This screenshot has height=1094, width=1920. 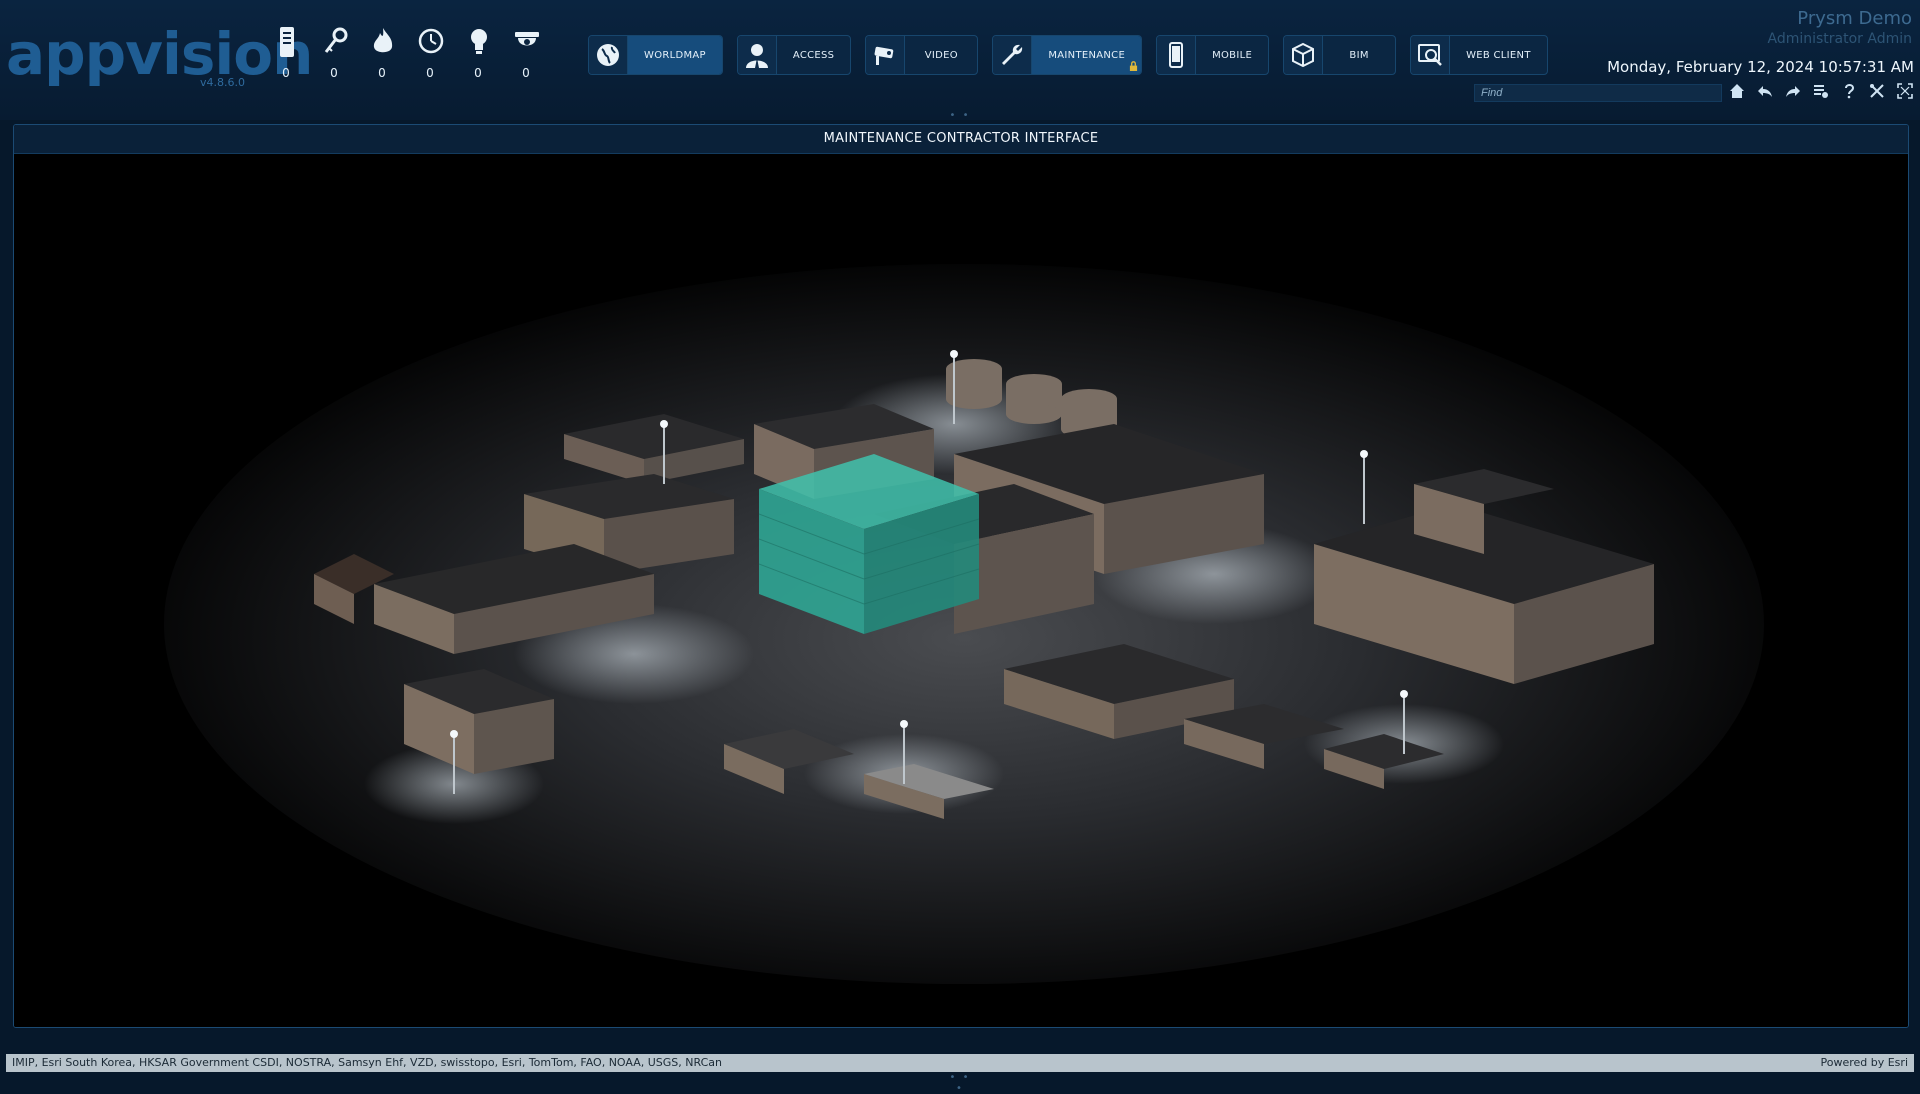 What do you see at coordinates (1340, 55) in the screenshot?
I see `bim-button: BIM` at bounding box center [1340, 55].